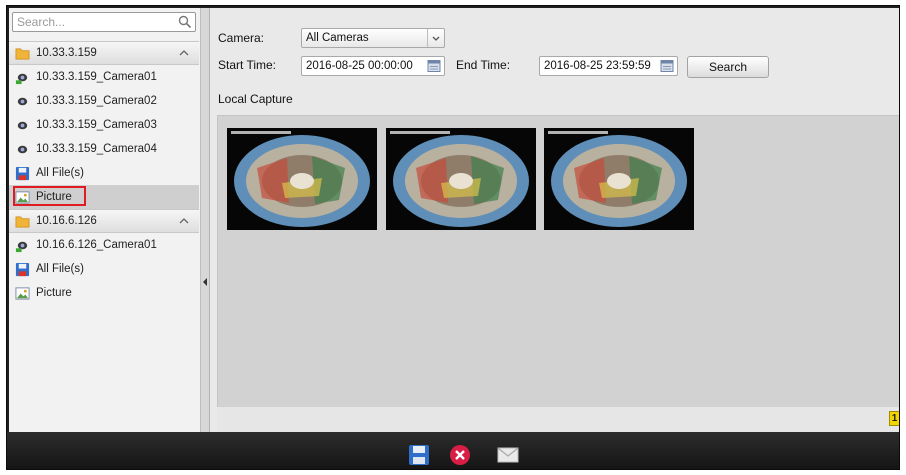 This screenshot has width=906, height=475. I want to click on save-icon, so click(419, 455).